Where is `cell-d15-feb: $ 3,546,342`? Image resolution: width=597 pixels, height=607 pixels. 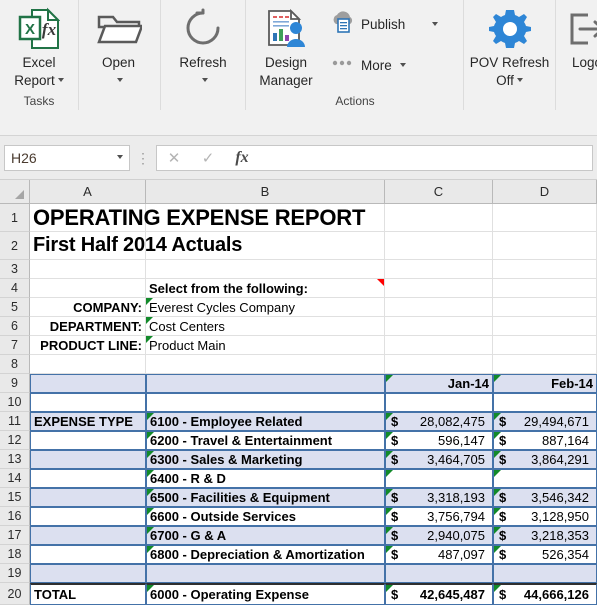 cell-d15-feb: $ 3,546,342 is located at coordinates (545, 497).